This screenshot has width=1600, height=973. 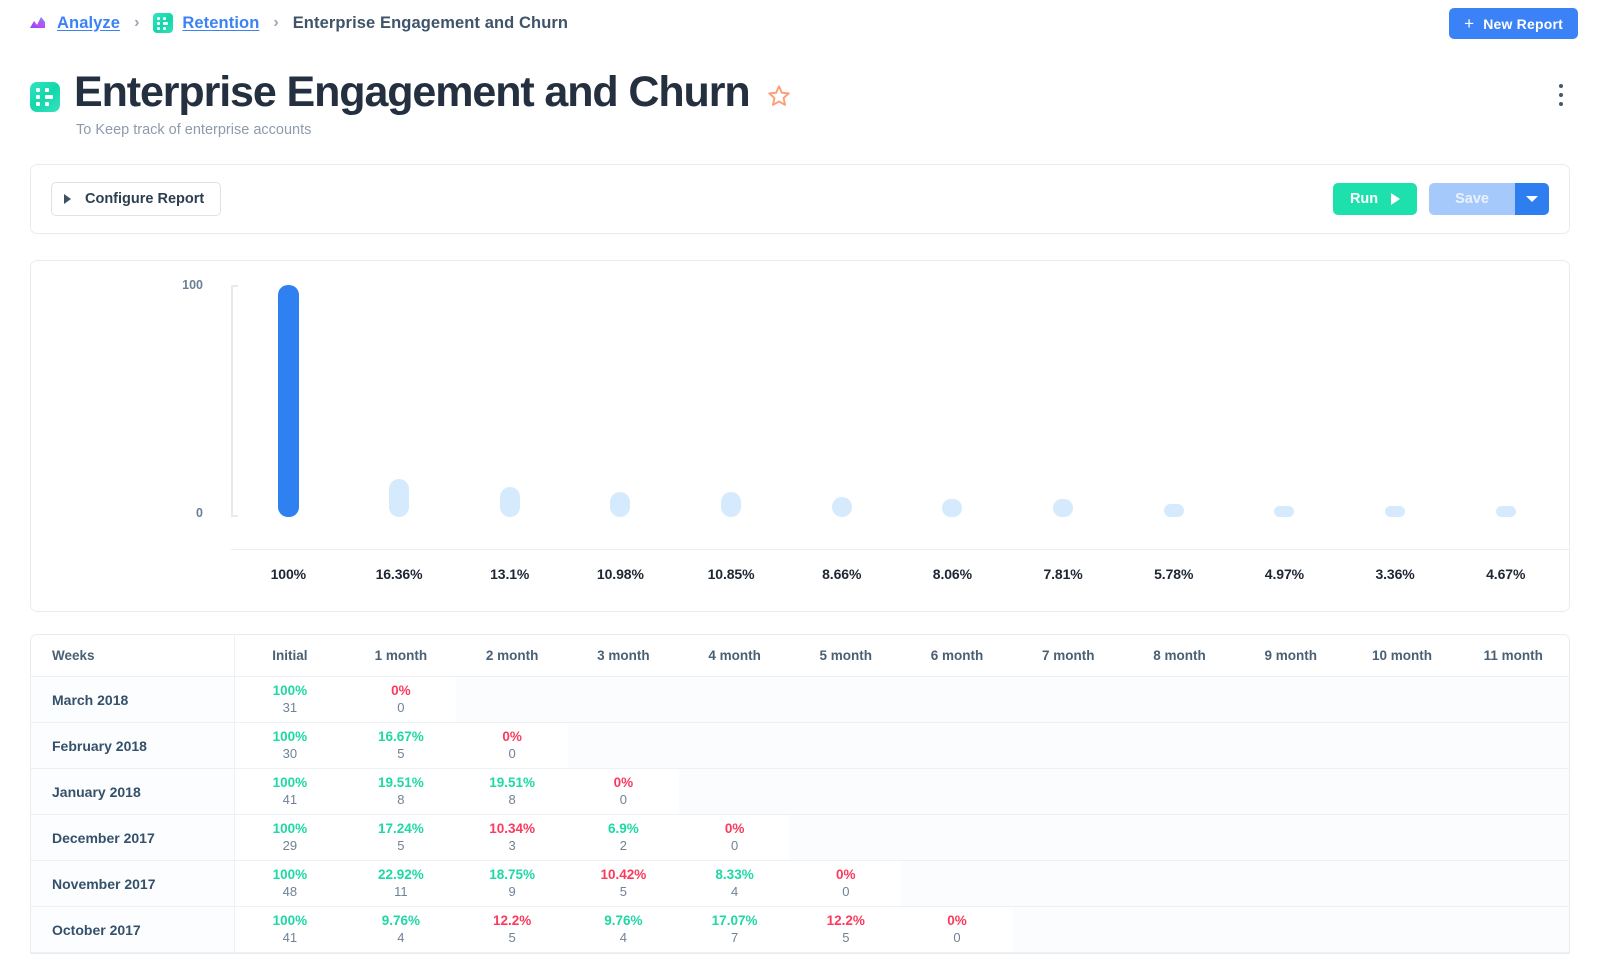 What do you see at coordinates (133, 930) in the screenshot?
I see `table-cell-week: October 2017` at bounding box center [133, 930].